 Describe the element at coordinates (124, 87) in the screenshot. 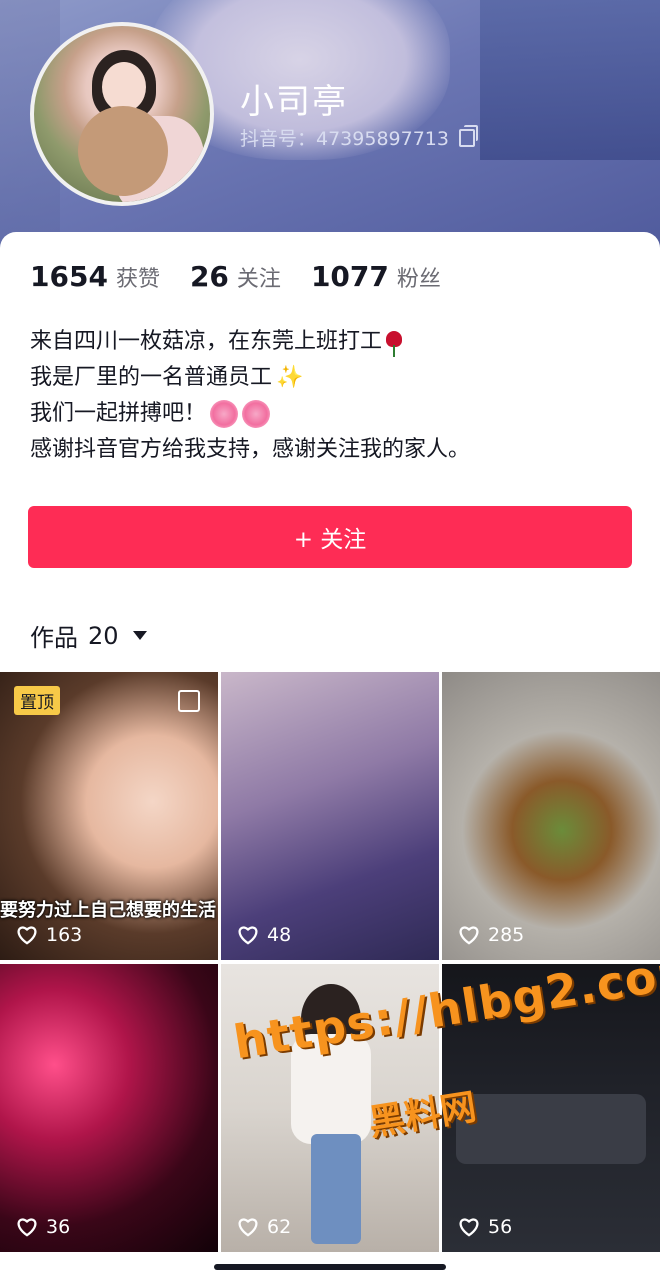

I see `avatar-face` at that location.